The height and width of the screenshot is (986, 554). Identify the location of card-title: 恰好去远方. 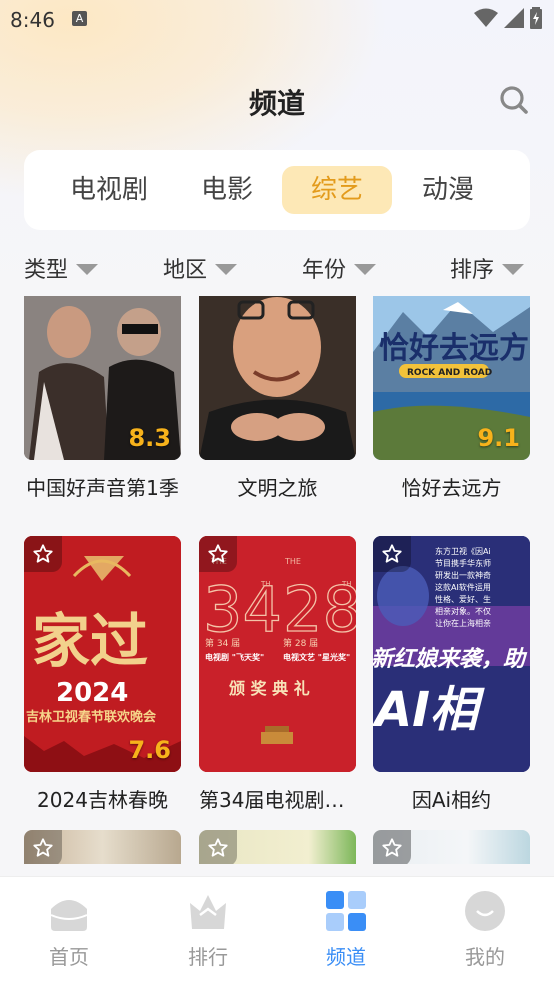
(451, 488).